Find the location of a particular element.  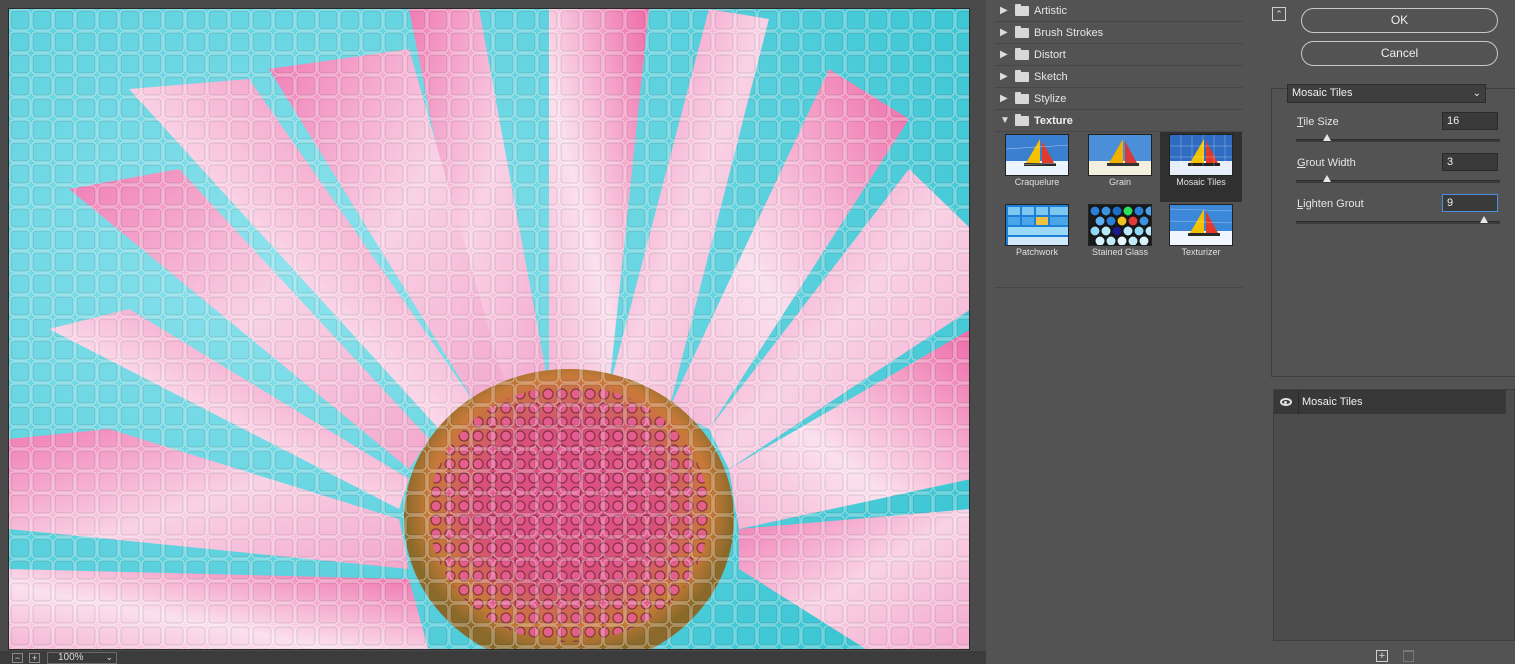

ok-button: OK is located at coordinates (1399, 20).